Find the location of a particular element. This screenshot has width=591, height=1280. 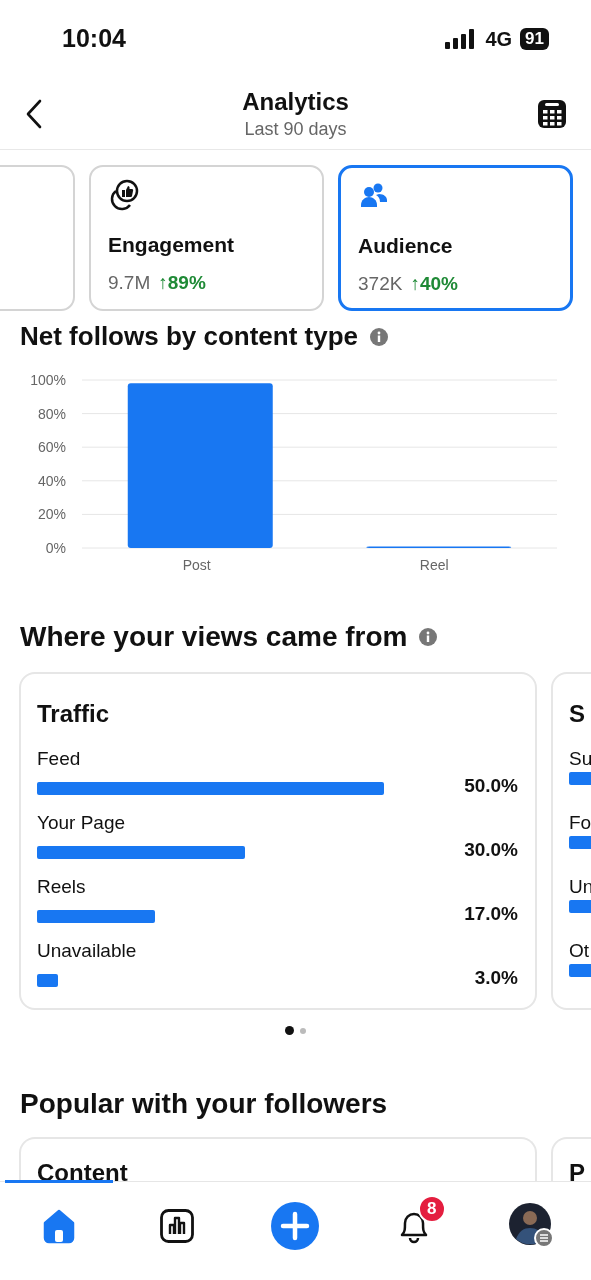

row-value: 50.0% is located at coordinates (491, 786).